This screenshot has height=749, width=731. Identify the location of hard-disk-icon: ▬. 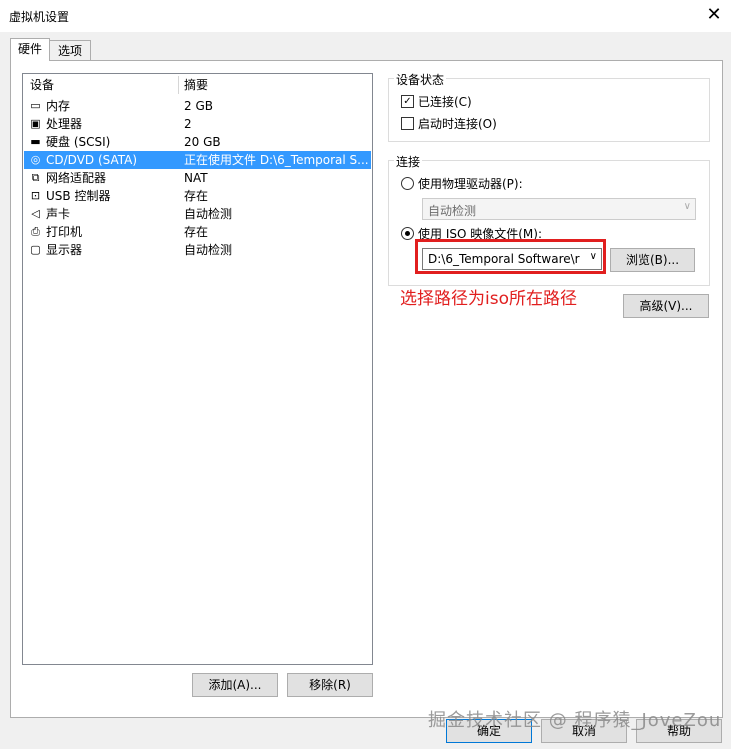
(35, 141).